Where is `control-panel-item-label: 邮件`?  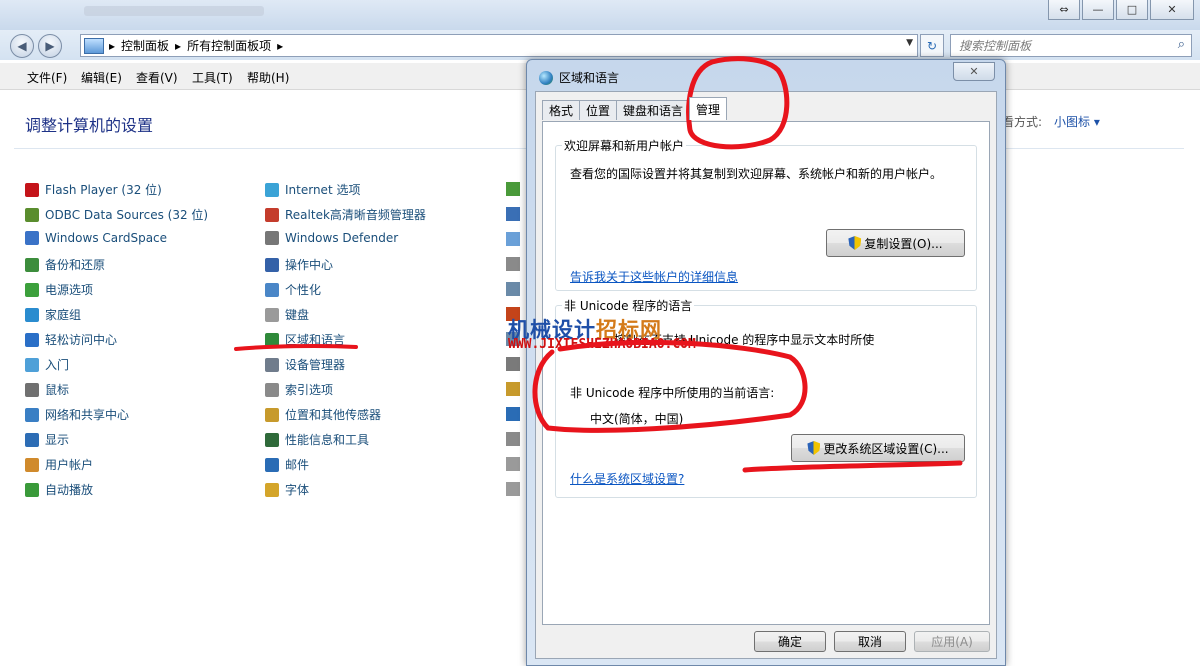
control-panel-item-label: 邮件 is located at coordinates (297, 465).